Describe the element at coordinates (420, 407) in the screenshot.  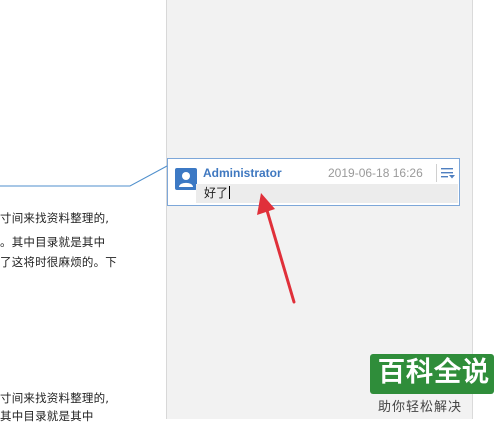
I see `watermark-subtitle: 助你轻松解决` at that location.